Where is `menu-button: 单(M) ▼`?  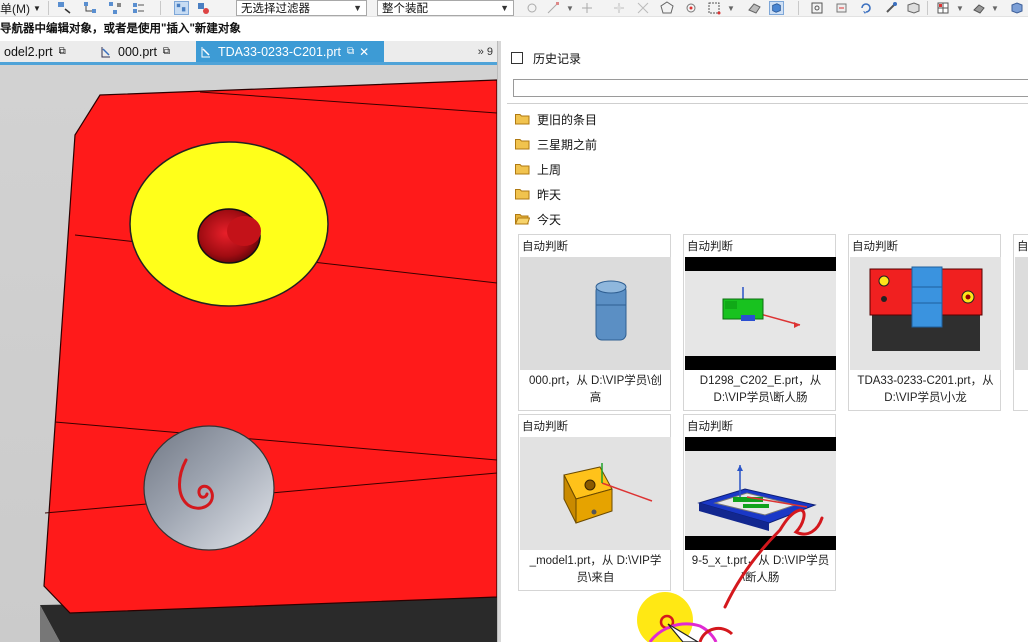
menu-button: 单(M) ▼ is located at coordinates (20, 8).